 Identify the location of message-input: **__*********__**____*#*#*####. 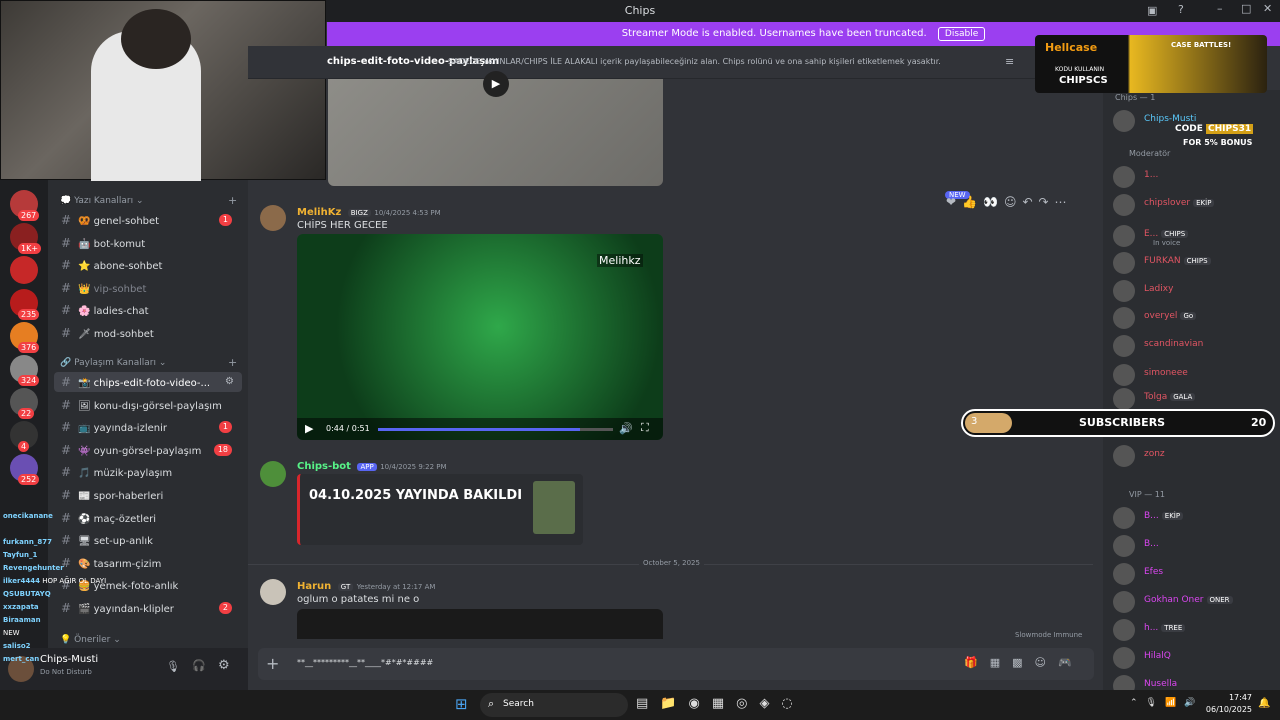
(365, 662).